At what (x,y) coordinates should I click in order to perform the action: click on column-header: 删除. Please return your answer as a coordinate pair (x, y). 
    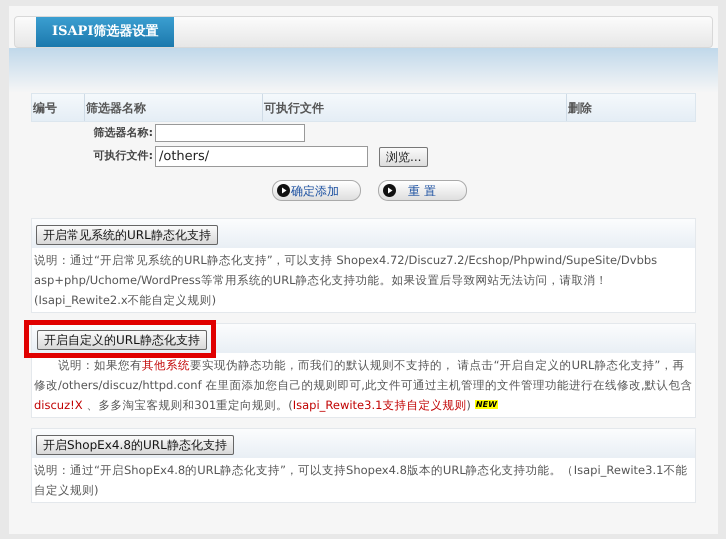
    Looking at the image, I should click on (579, 108).